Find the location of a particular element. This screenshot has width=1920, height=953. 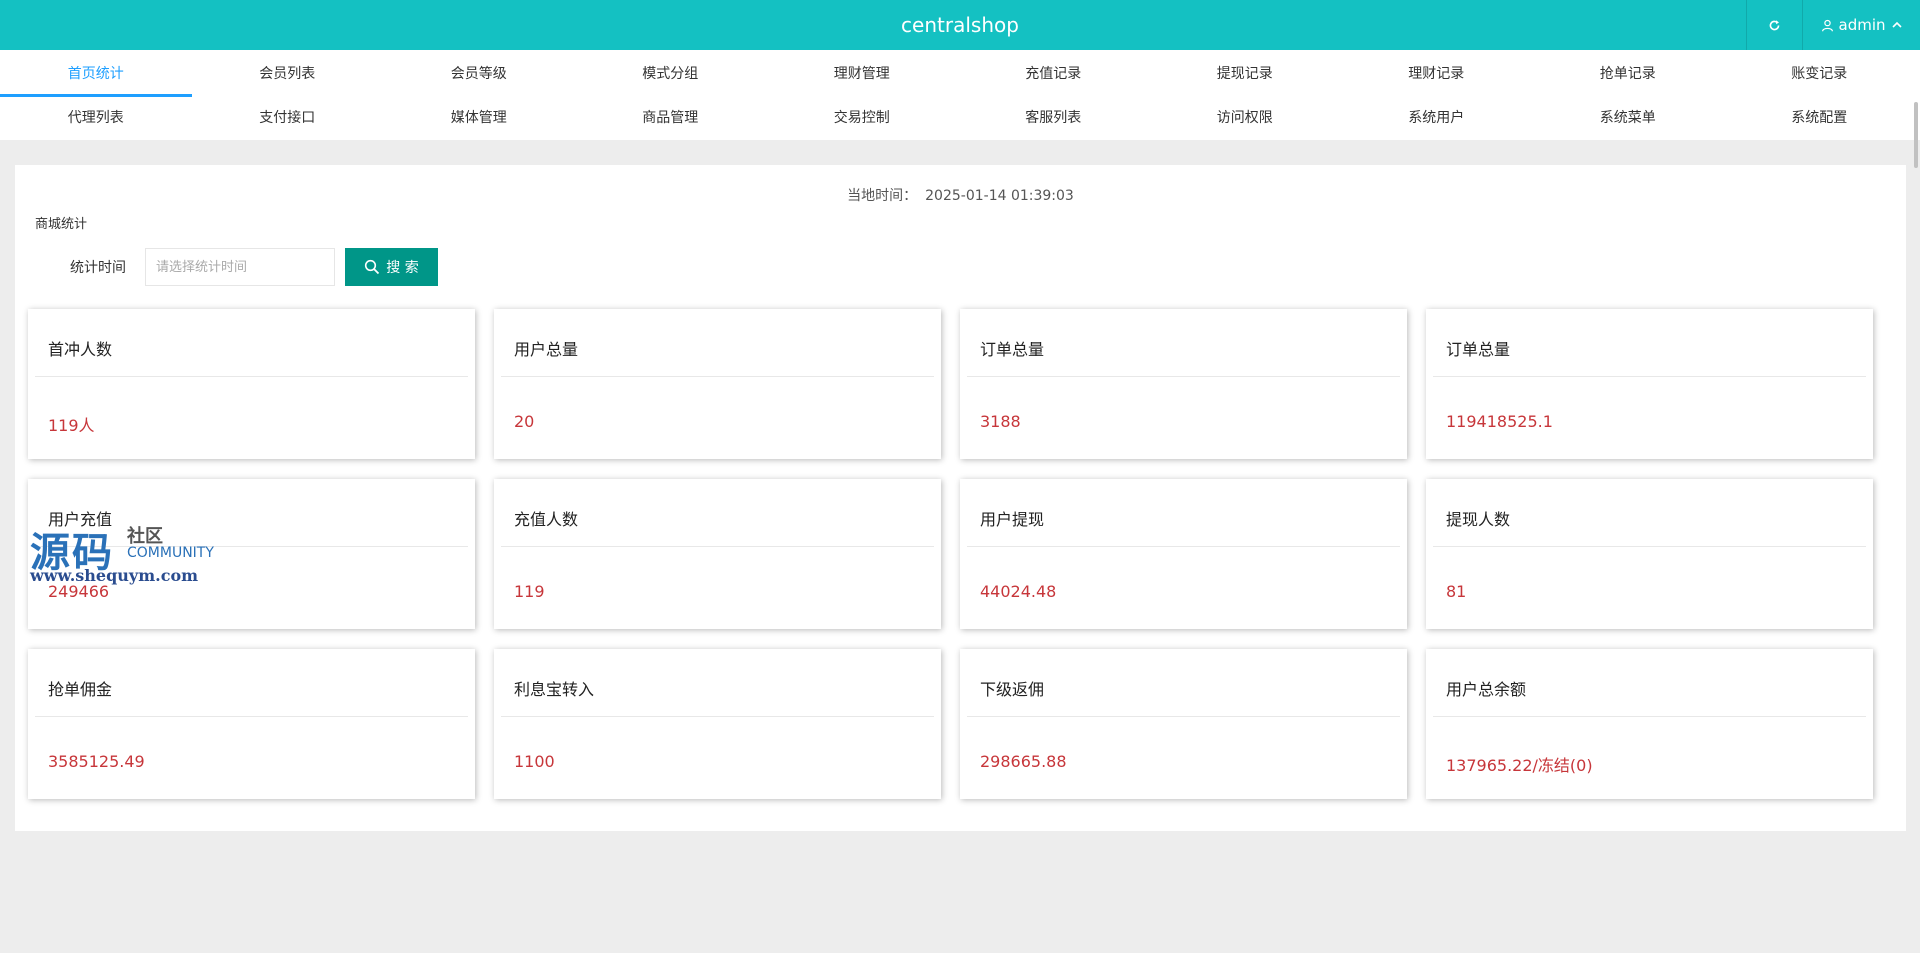

stat-card-sub-rebate: 下级返佣 298665.88 is located at coordinates (1183, 724).